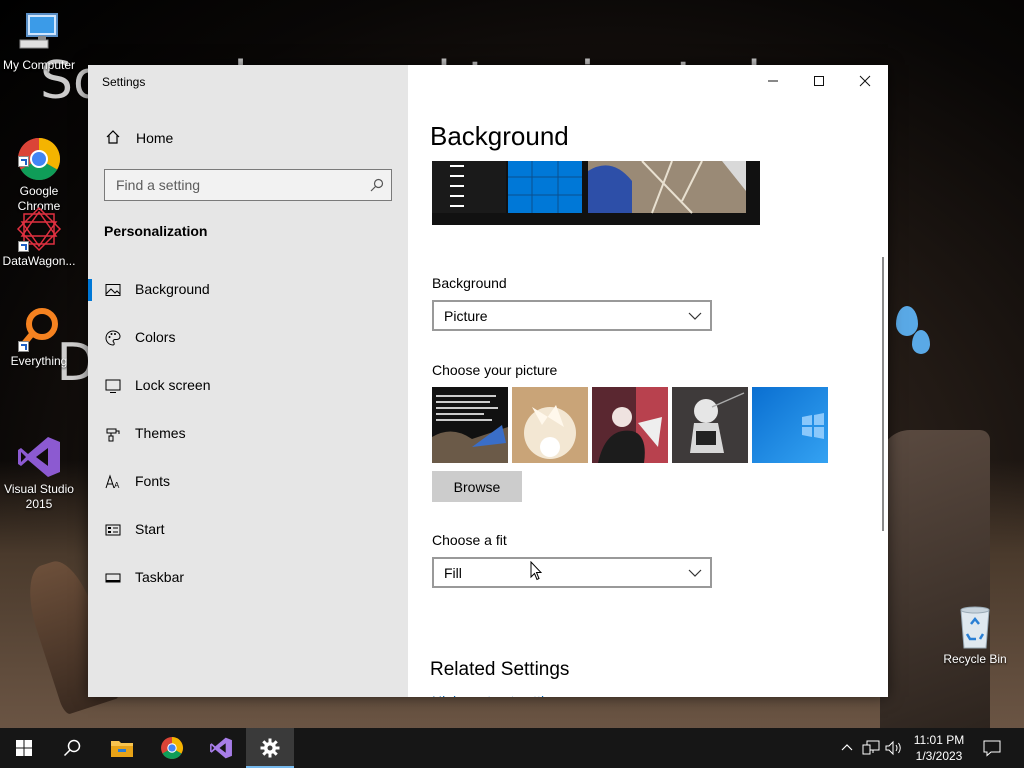 The width and height of the screenshot is (1024, 768). What do you see at coordinates (155, 337) in the screenshot?
I see `sidebar-item-label: Colors` at bounding box center [155, 337].